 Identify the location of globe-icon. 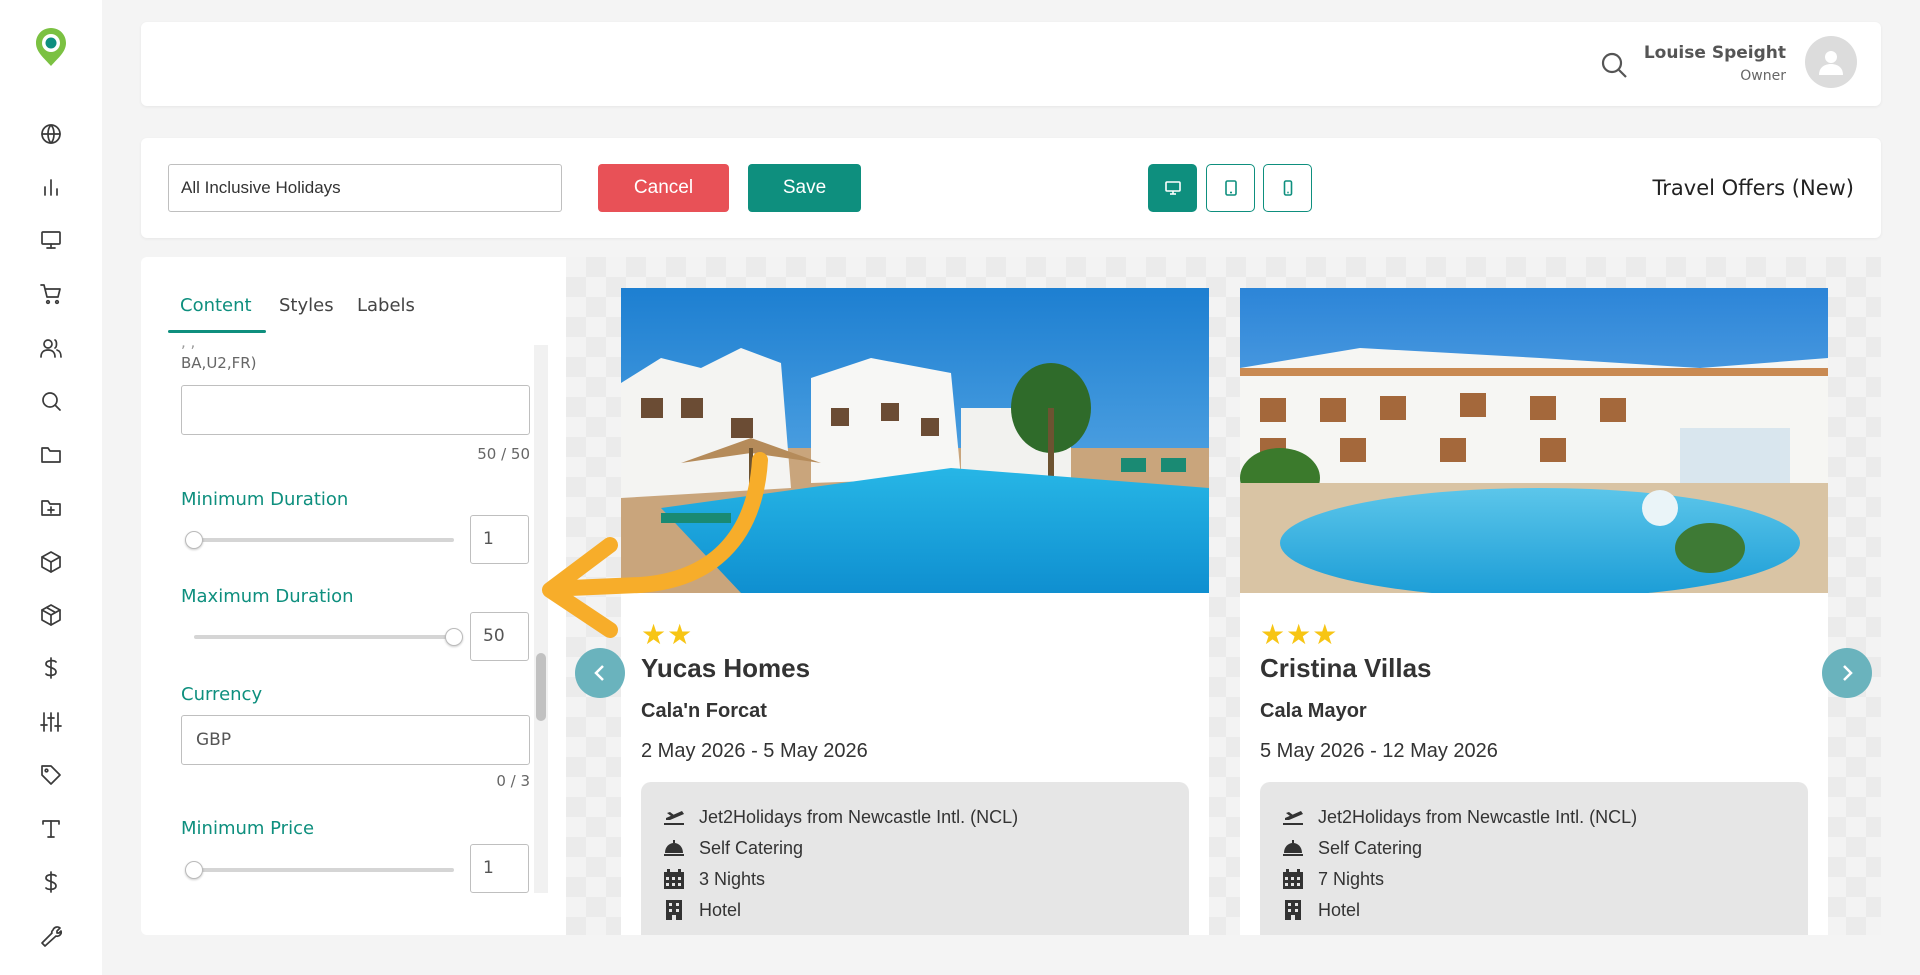
(51, 134).